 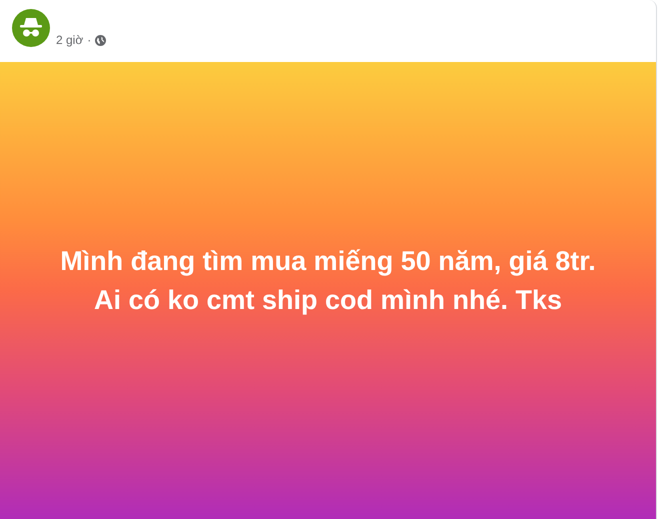 What do you see at coordinates (31, 28) in the screenshot?
I see `incognito-avatar-icon` at bounding box center [31, 28].